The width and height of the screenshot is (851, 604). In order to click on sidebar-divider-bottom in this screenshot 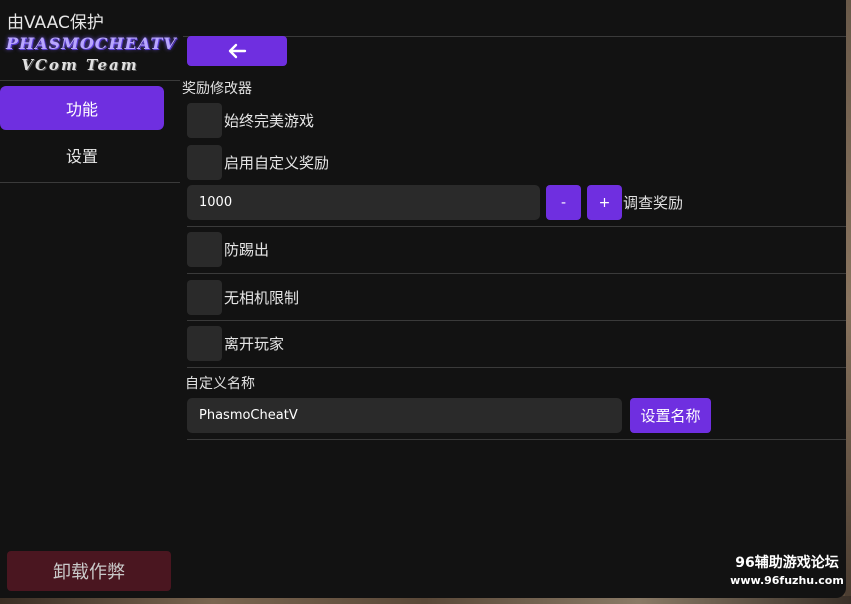, I will do `click(90, 182)`.